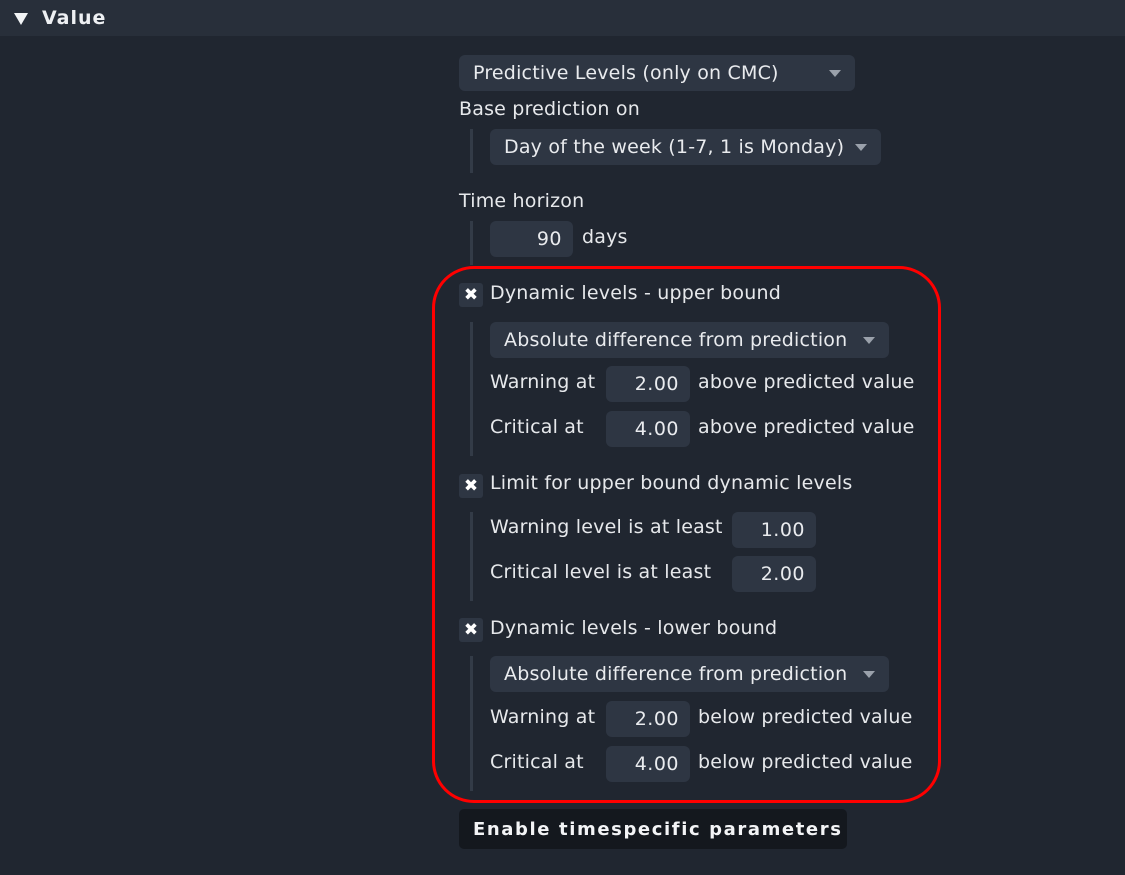 The width and height of the screenshot is (1125, 875). Describe the element at coordinates (549, 109) in the screenshot. I see `base-prediction-label: Base prediction on` at that location.